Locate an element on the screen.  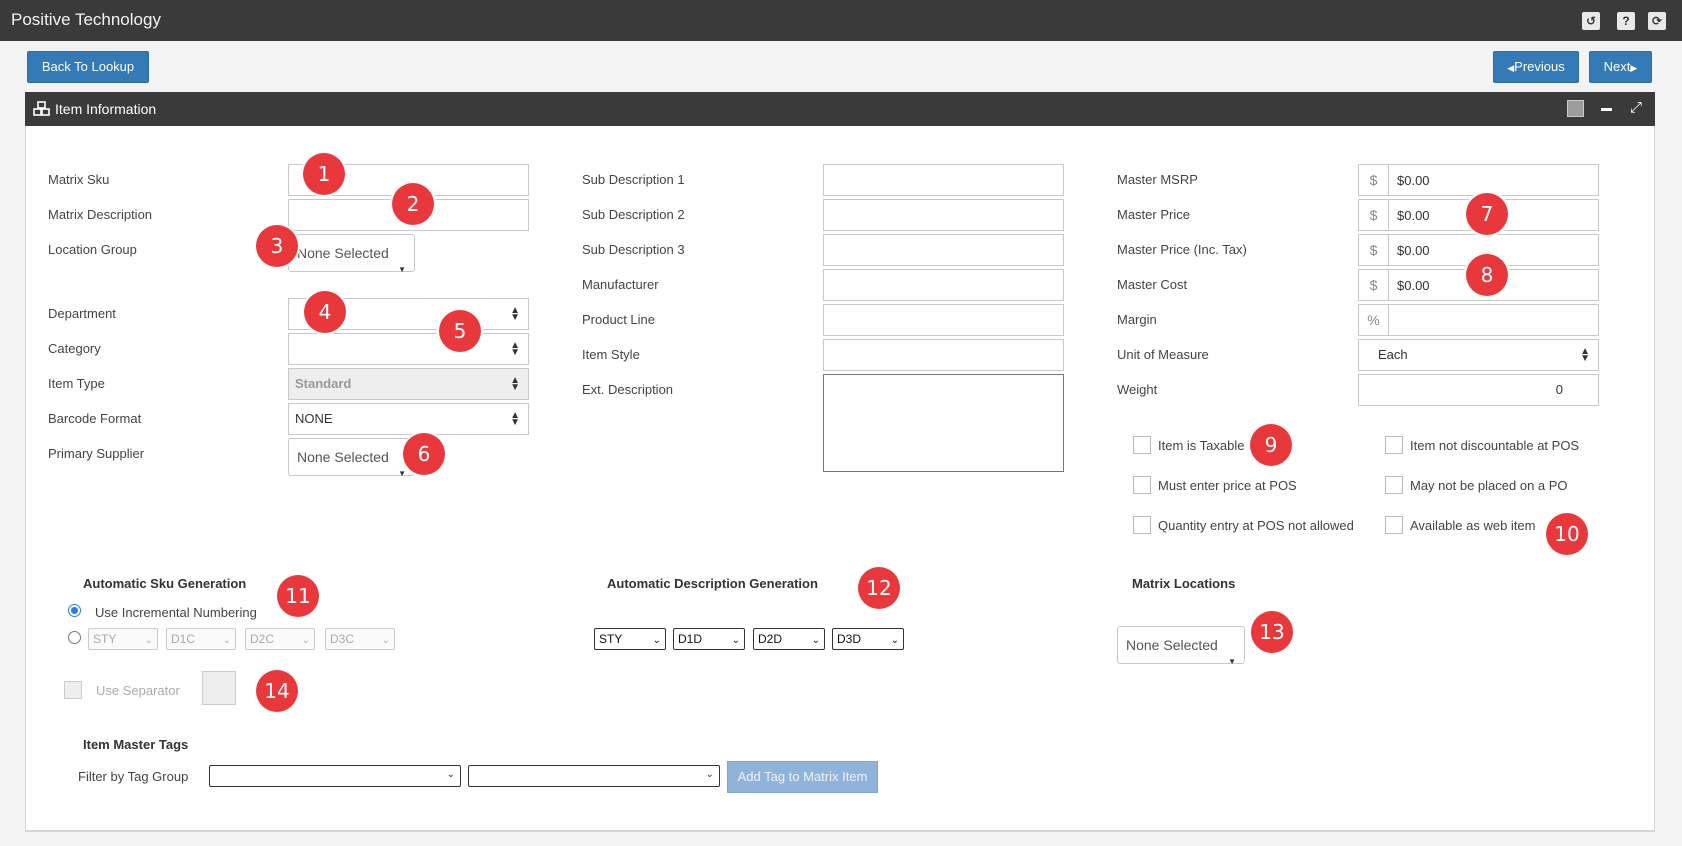
sku-part-value: D2C is located at coordinates (262, 639).